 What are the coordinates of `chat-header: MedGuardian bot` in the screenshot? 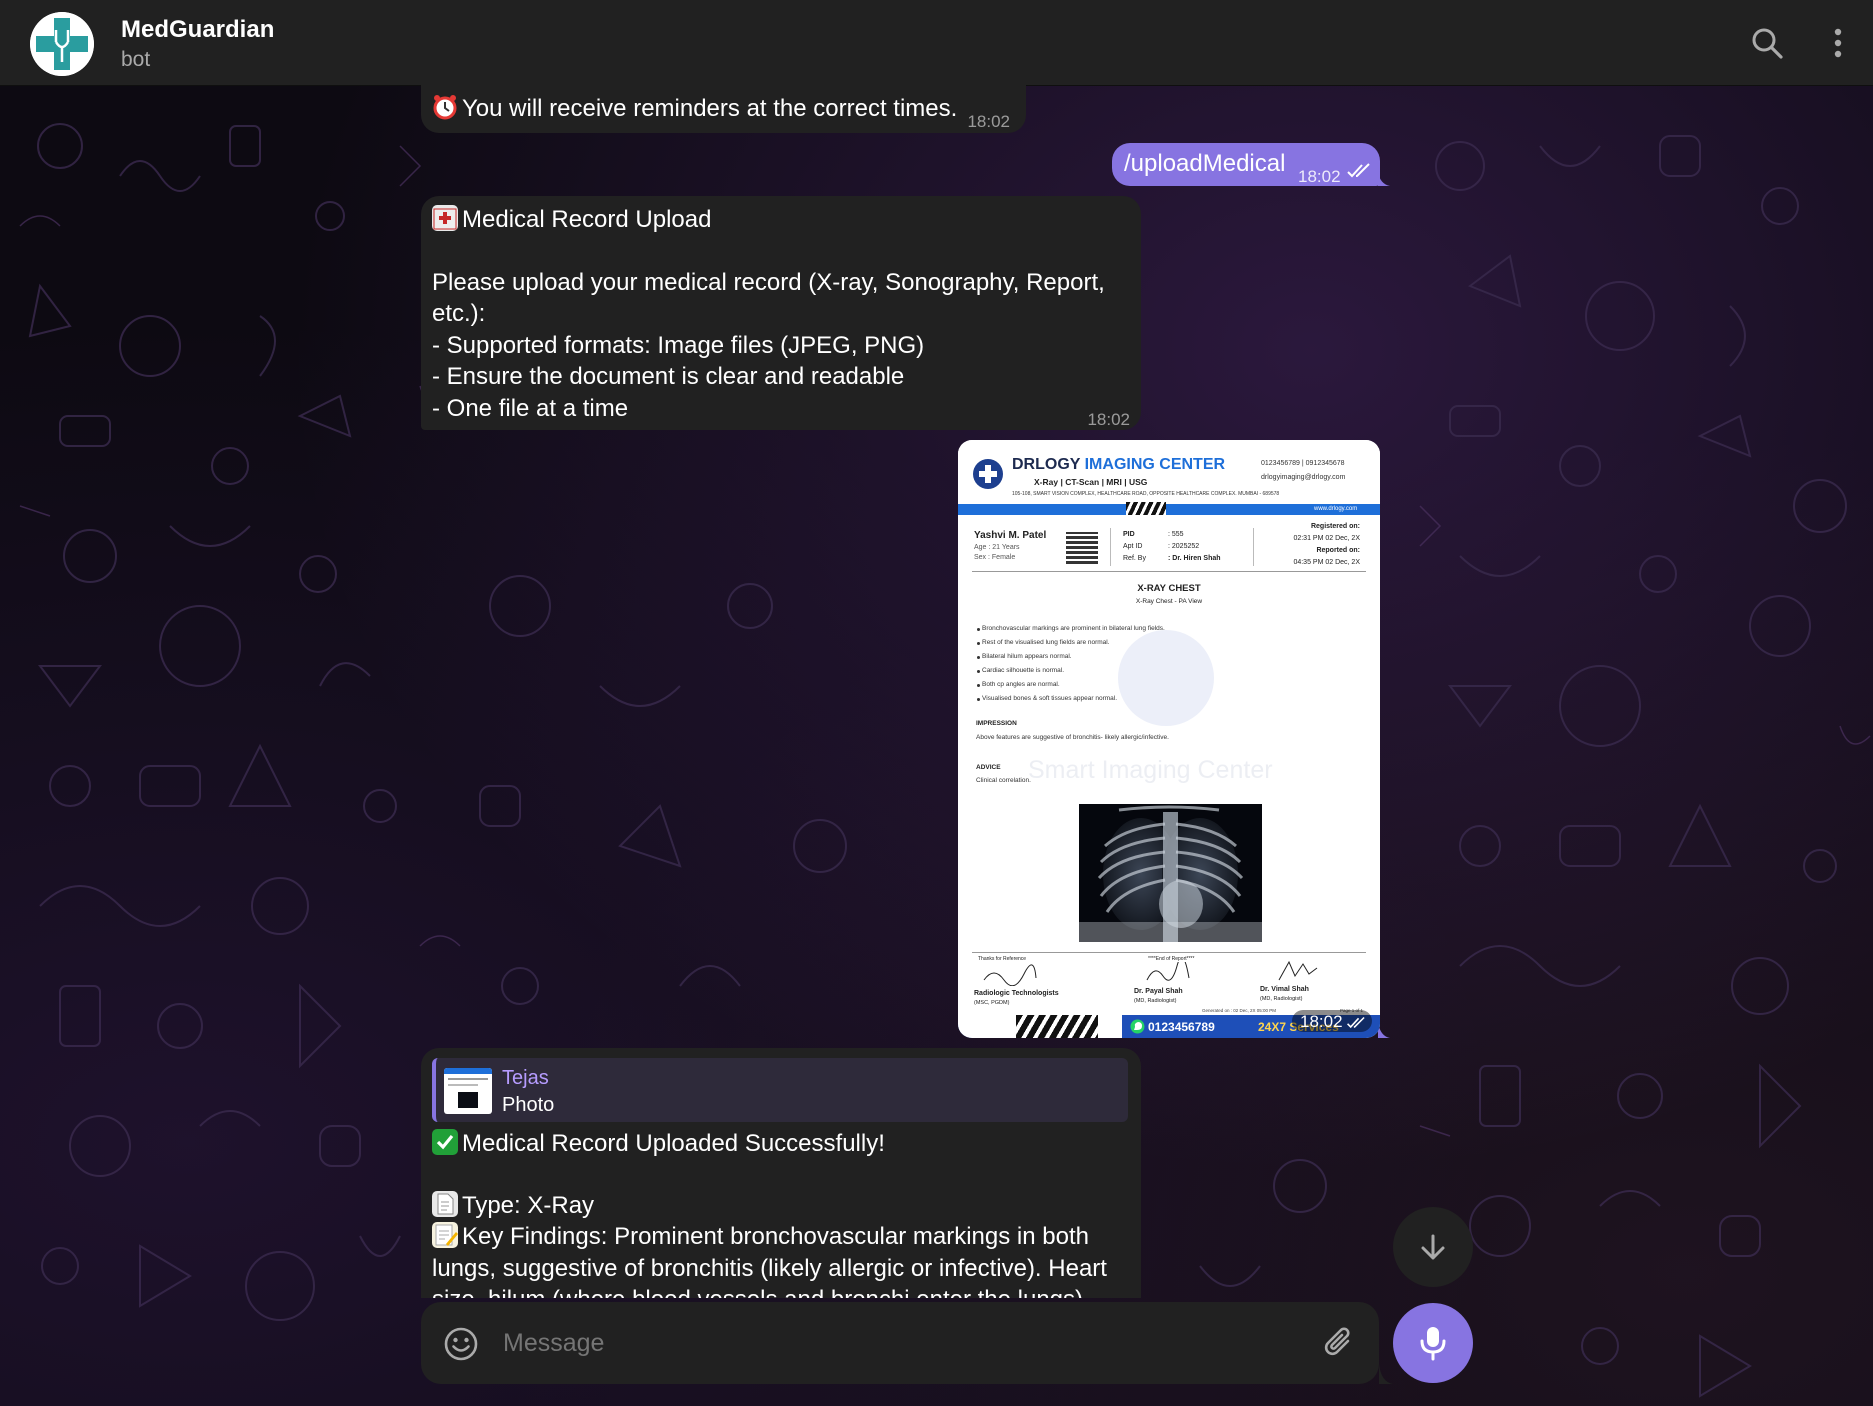 It's located at (936, 43).